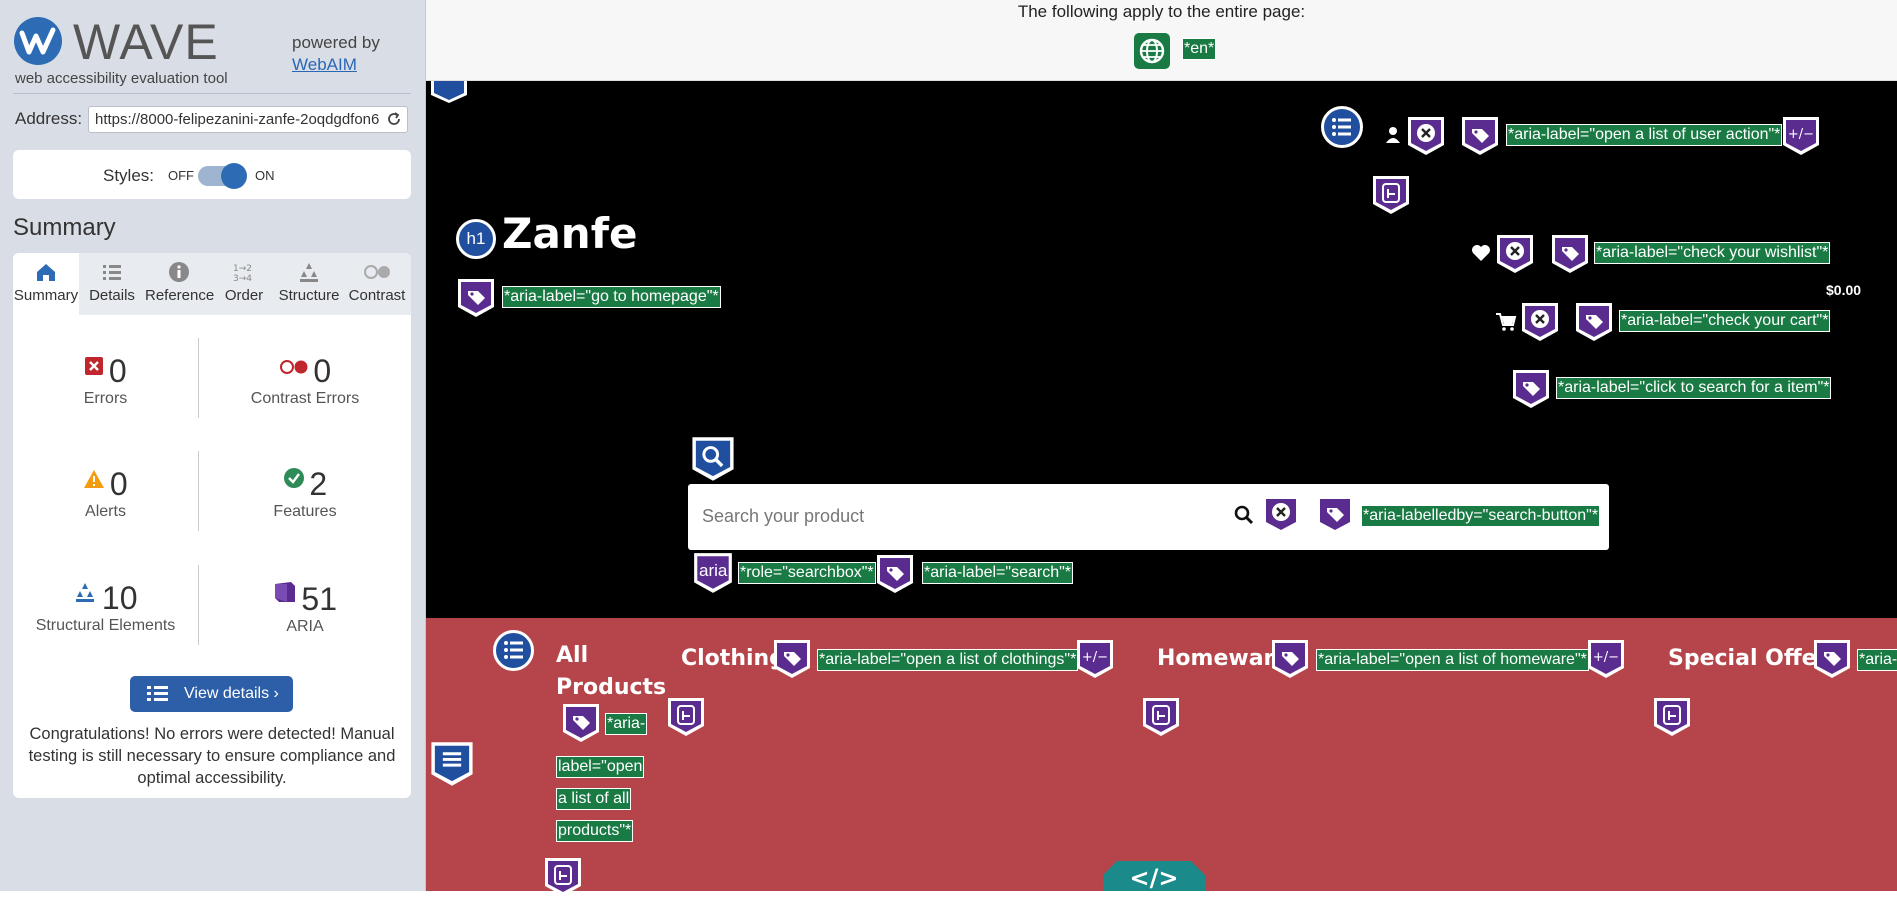 This screenshot has height=898, width=1897. I want to click on aria-badge-label: aria, so click(713, 570).